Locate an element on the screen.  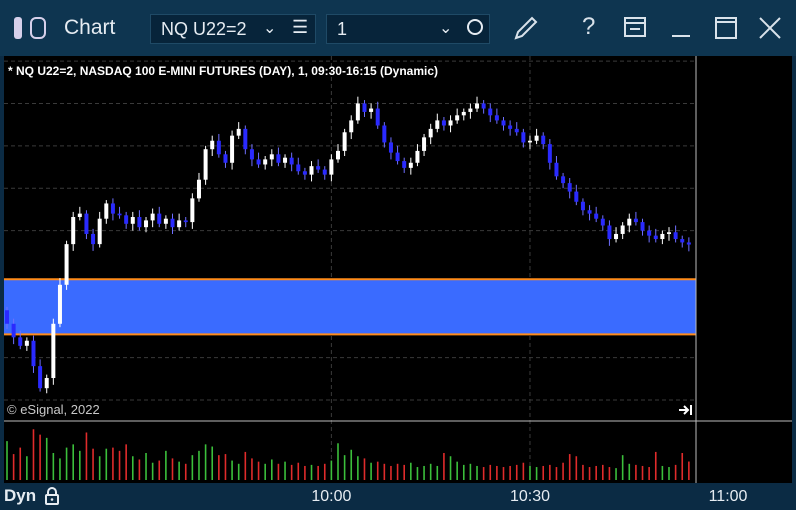
time-tick-label: 11:00 is located at coordinates (728, 496).